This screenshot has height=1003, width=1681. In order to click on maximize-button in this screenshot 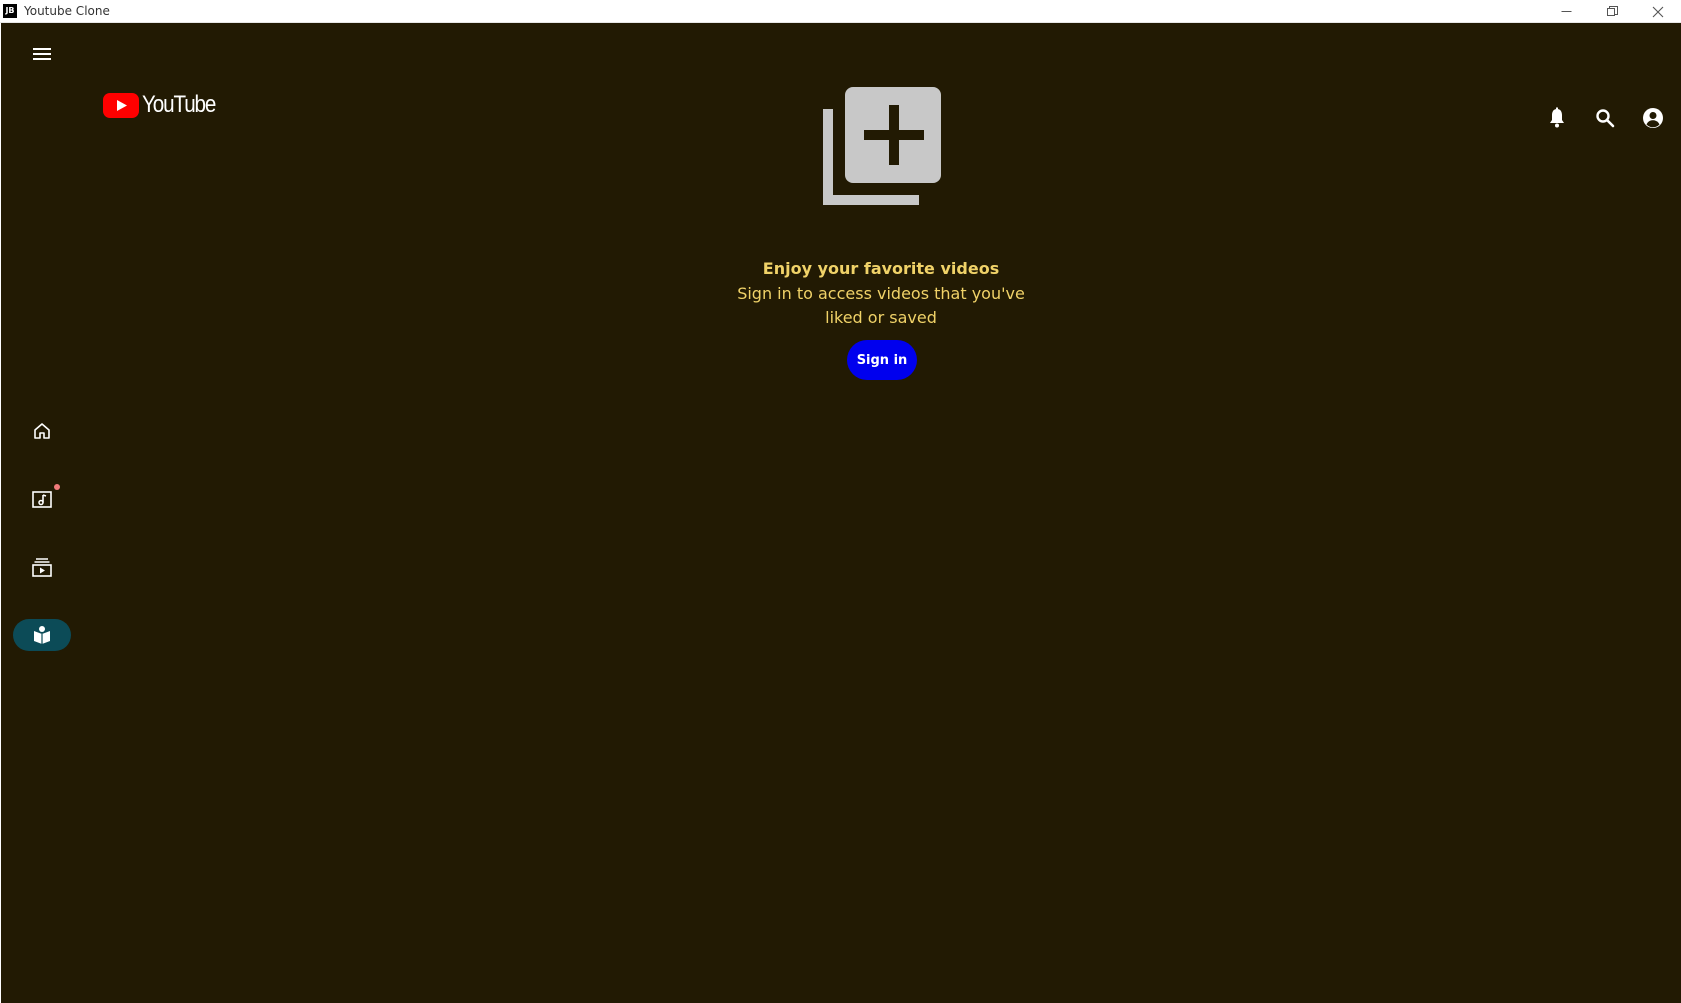, I will do `click(1612, 11)`.